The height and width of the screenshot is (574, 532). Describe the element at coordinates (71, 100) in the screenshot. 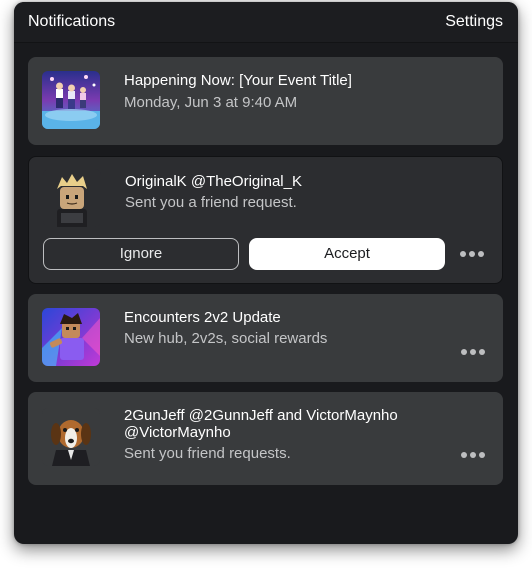

I see `event-thumbnail` at that location.